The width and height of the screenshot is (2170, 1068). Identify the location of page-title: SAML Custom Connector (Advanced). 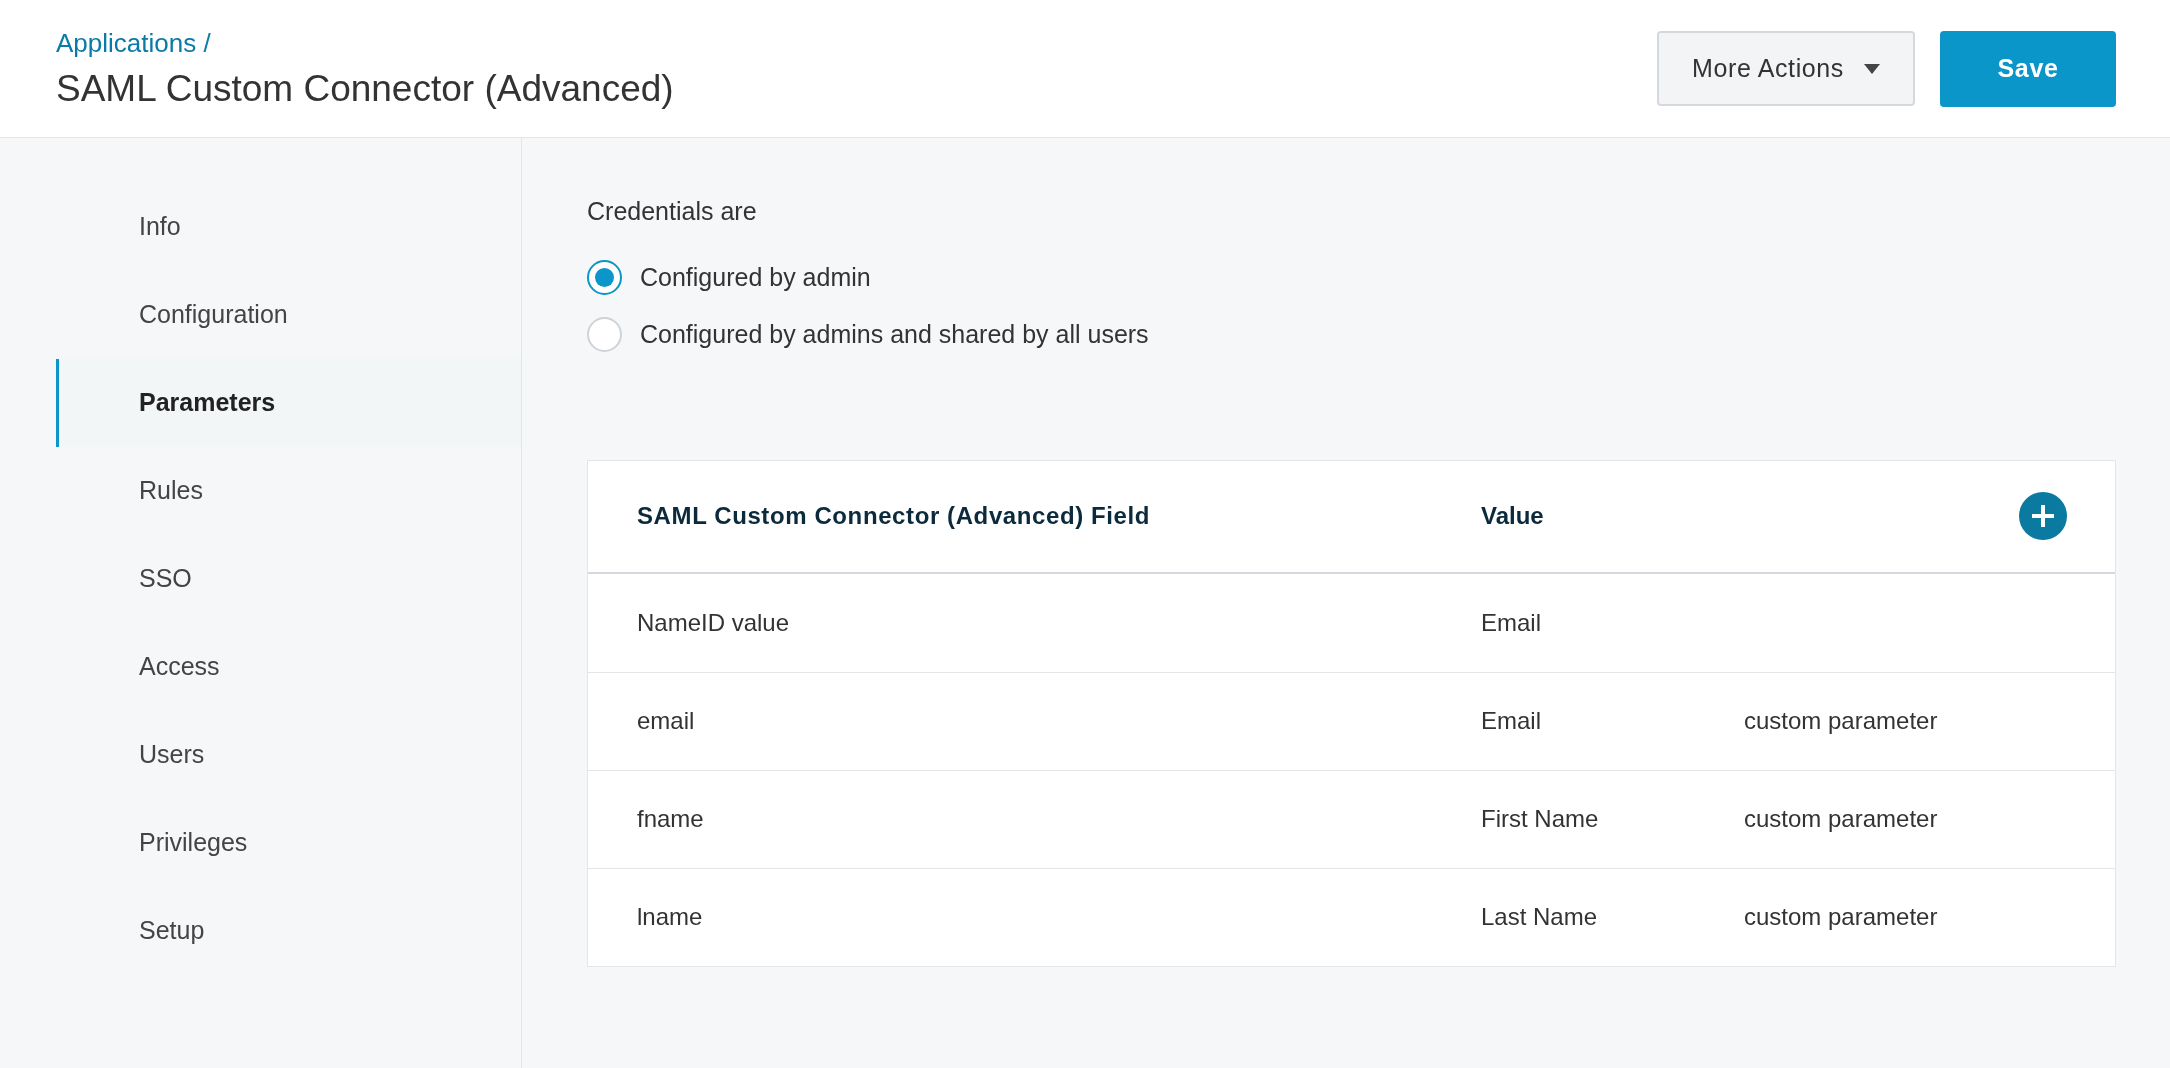
(365, 88).